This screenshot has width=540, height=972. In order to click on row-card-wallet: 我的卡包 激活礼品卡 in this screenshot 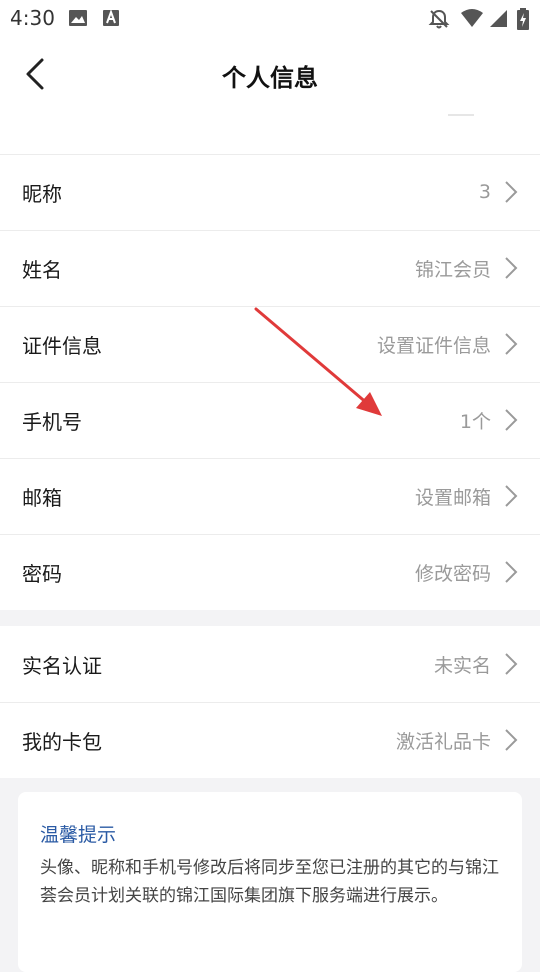, I will do `click(270, 740)`.